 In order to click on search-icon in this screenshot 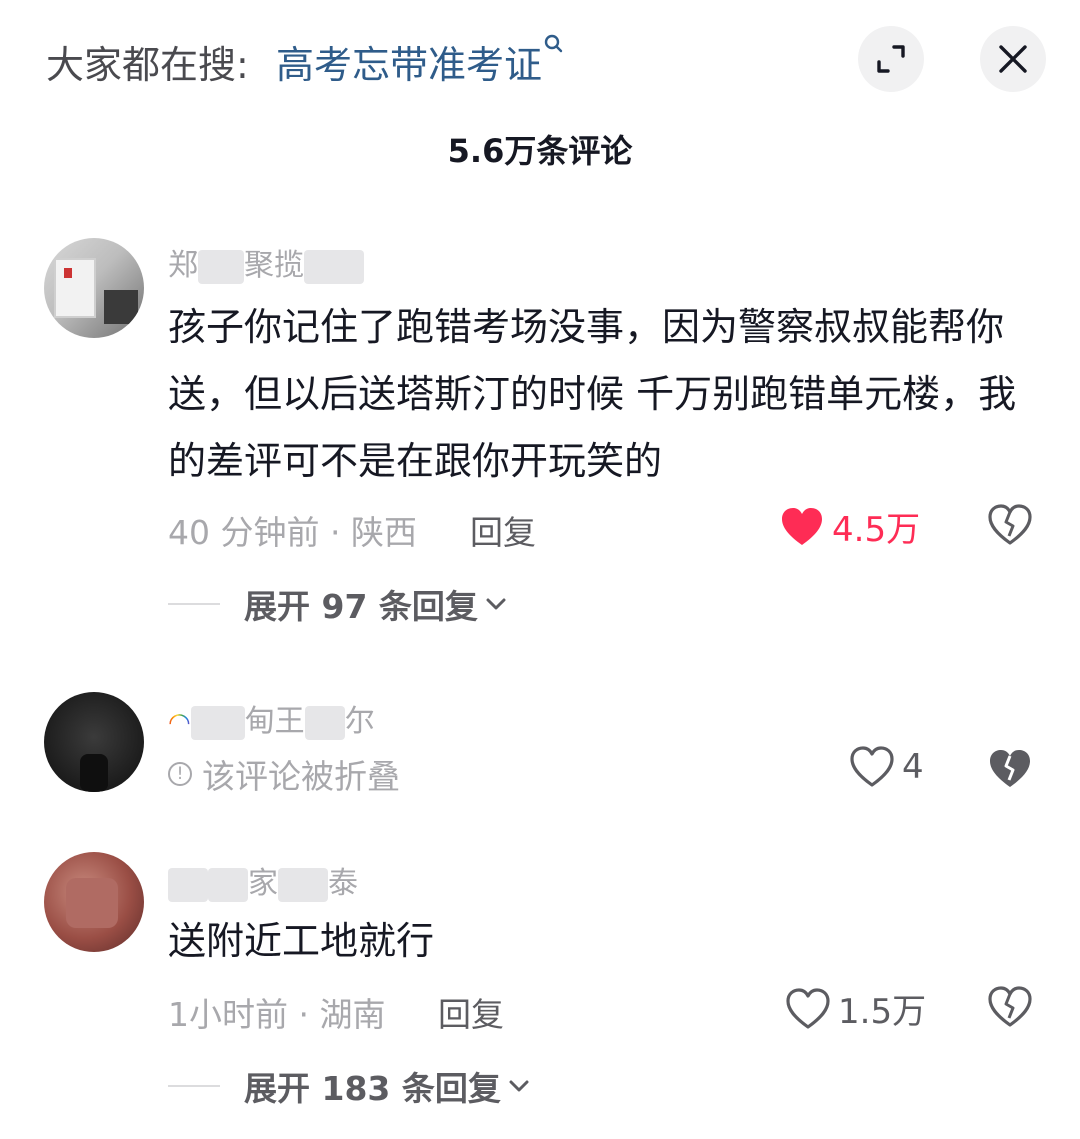, I will do `click(553, 43)`.